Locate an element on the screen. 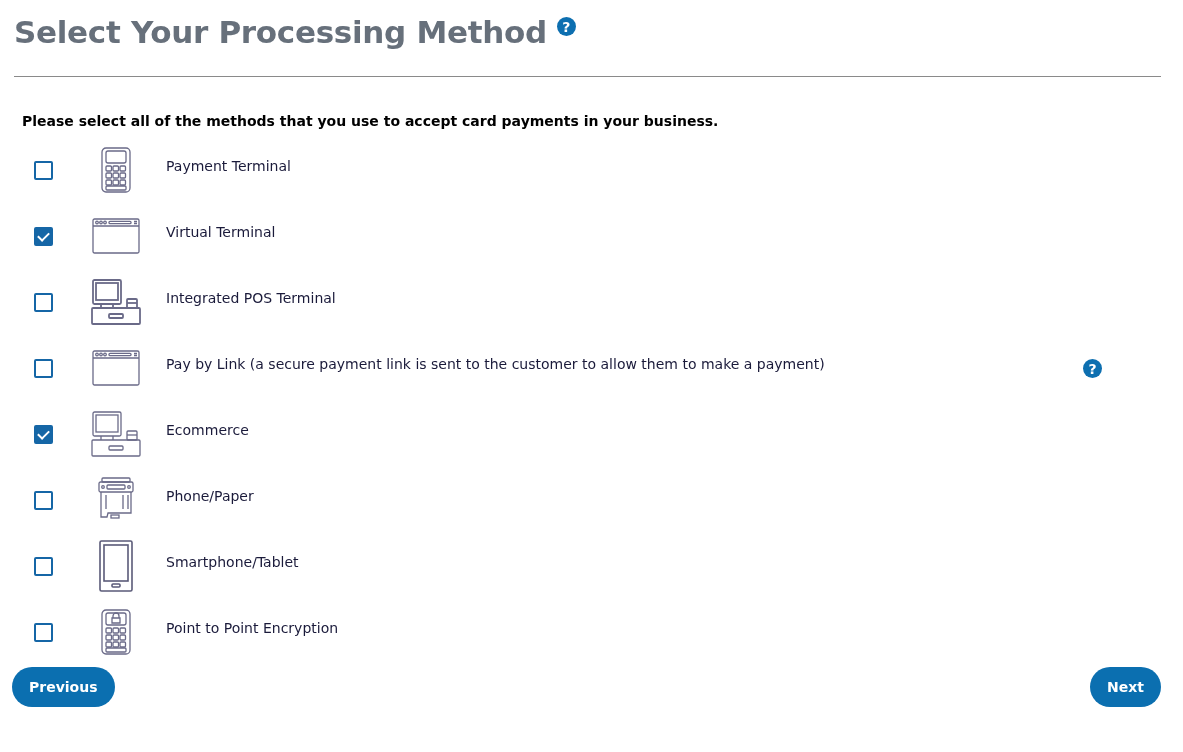  card-terminal-icon is located at coordinates (116, 170).